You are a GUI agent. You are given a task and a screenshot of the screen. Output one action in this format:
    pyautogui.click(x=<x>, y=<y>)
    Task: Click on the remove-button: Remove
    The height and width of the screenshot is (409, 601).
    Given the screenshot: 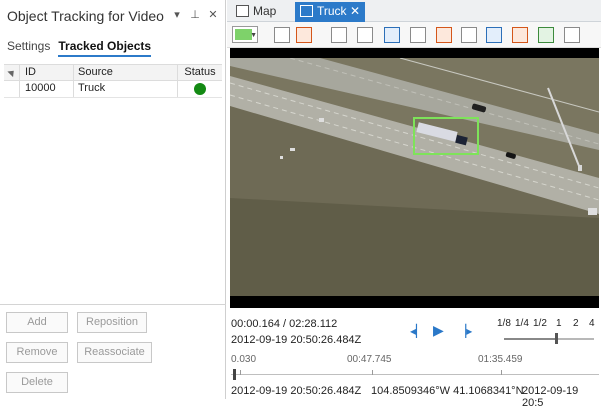 What is the action you would take?
    pyautogui.click(x=37, y=352)
    